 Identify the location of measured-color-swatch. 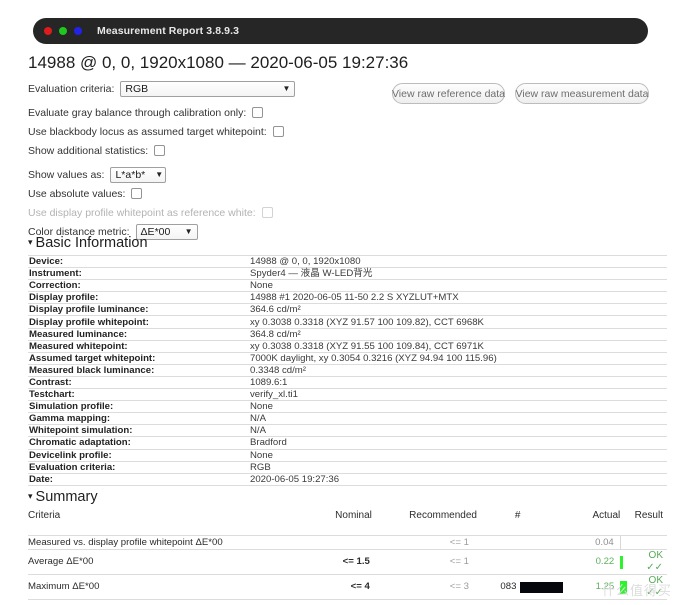
(542, 587).